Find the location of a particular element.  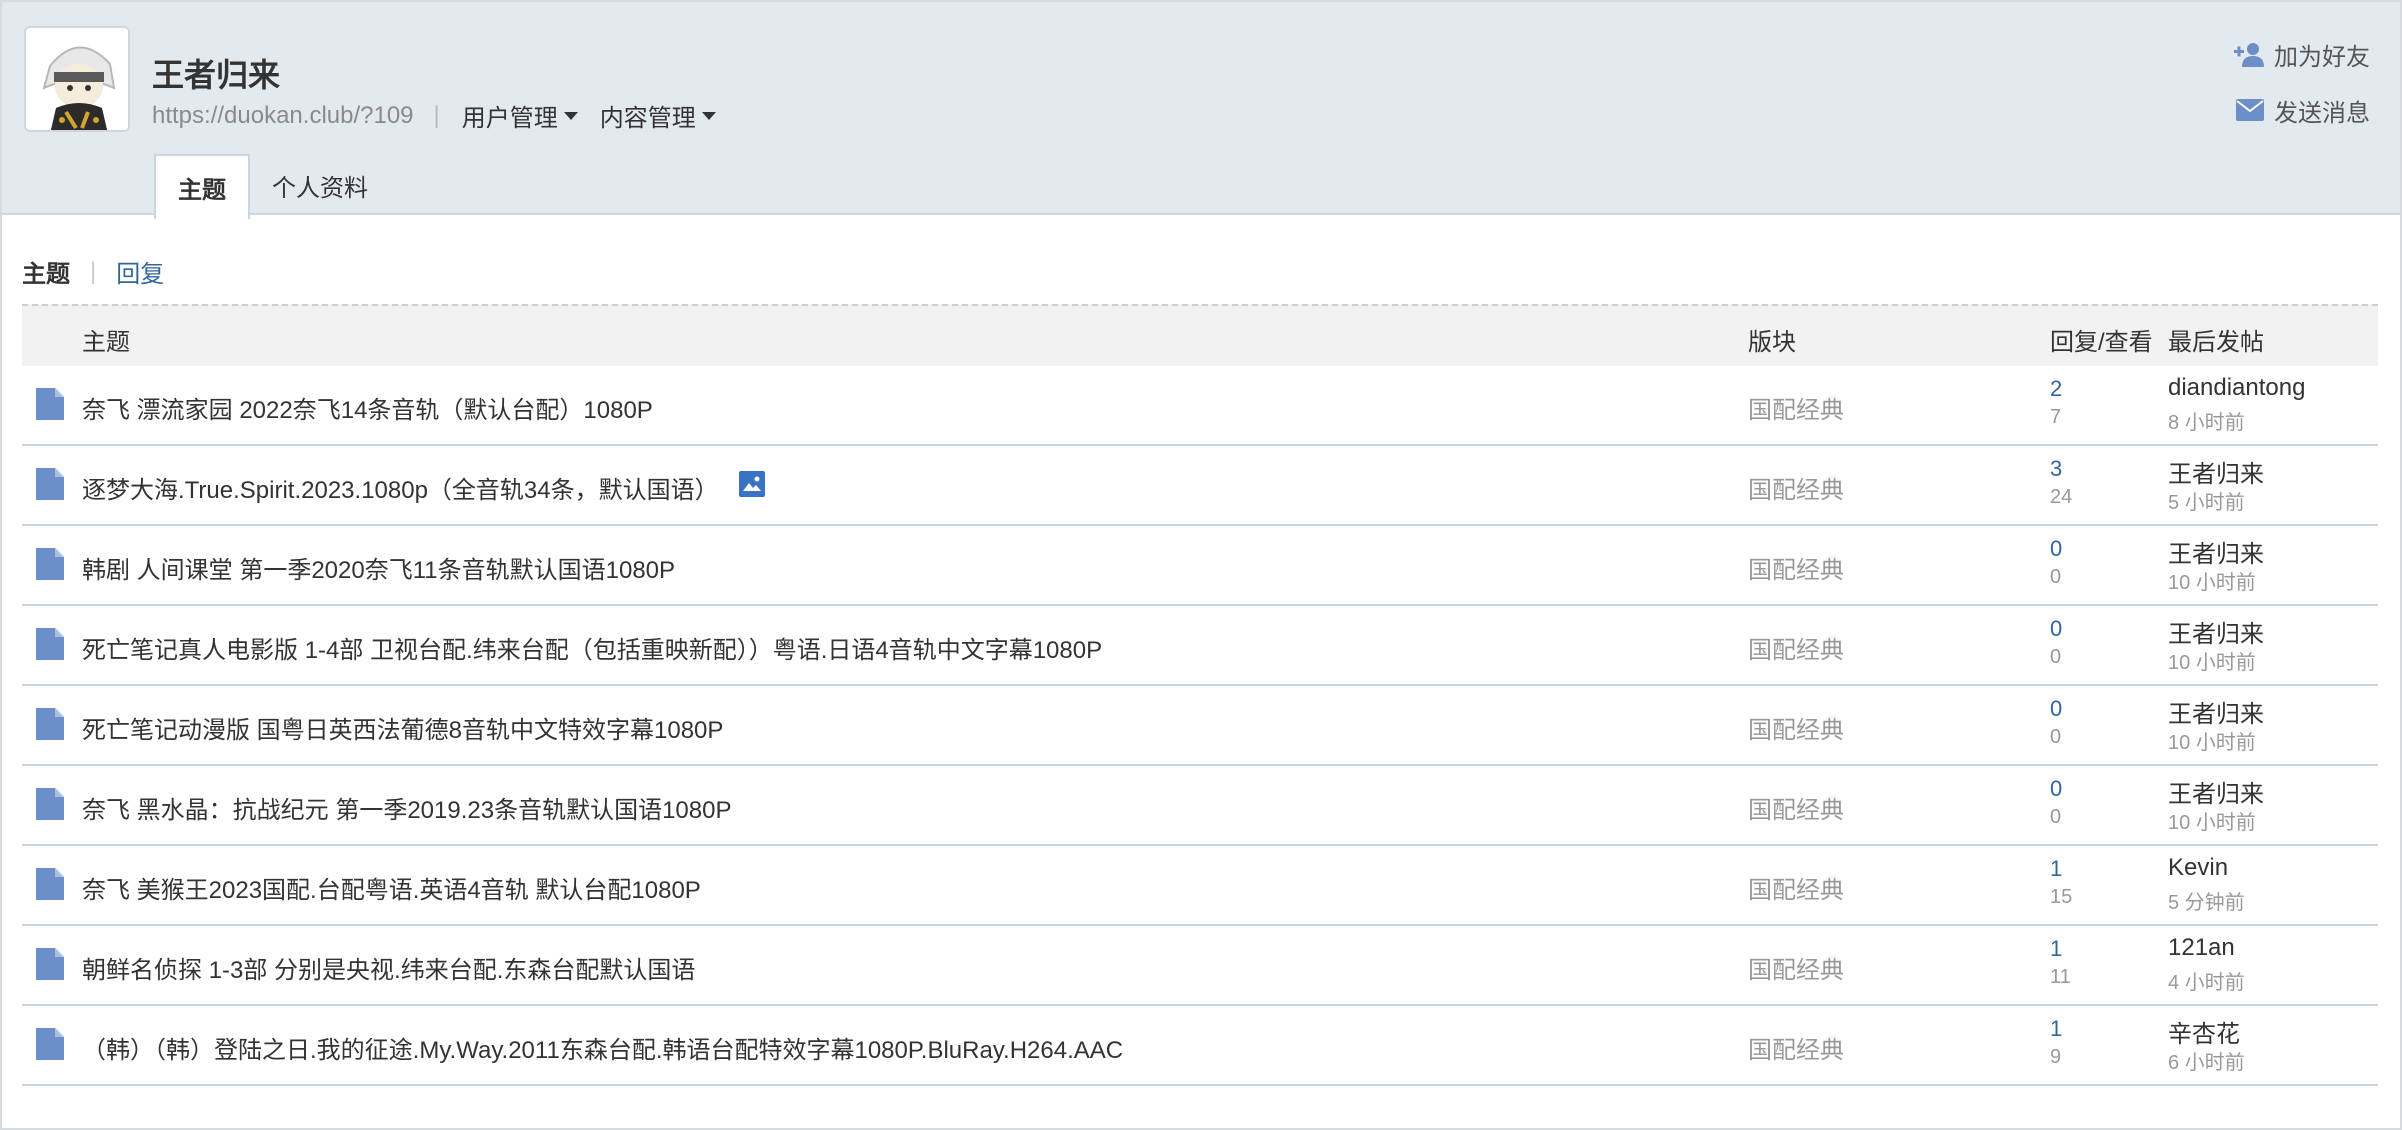

username: 王者归来 is located at coordinates (216, 75).